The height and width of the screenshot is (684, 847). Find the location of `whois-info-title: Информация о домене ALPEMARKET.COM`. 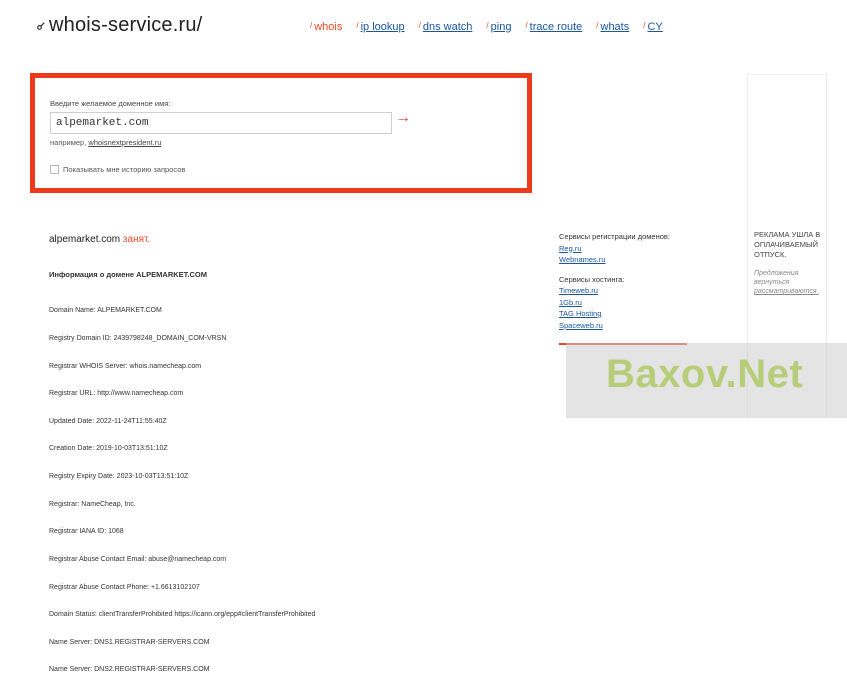

whois-info-title: Информация о домене ALPEMARKET.COM is located at coordinates (128, 274).